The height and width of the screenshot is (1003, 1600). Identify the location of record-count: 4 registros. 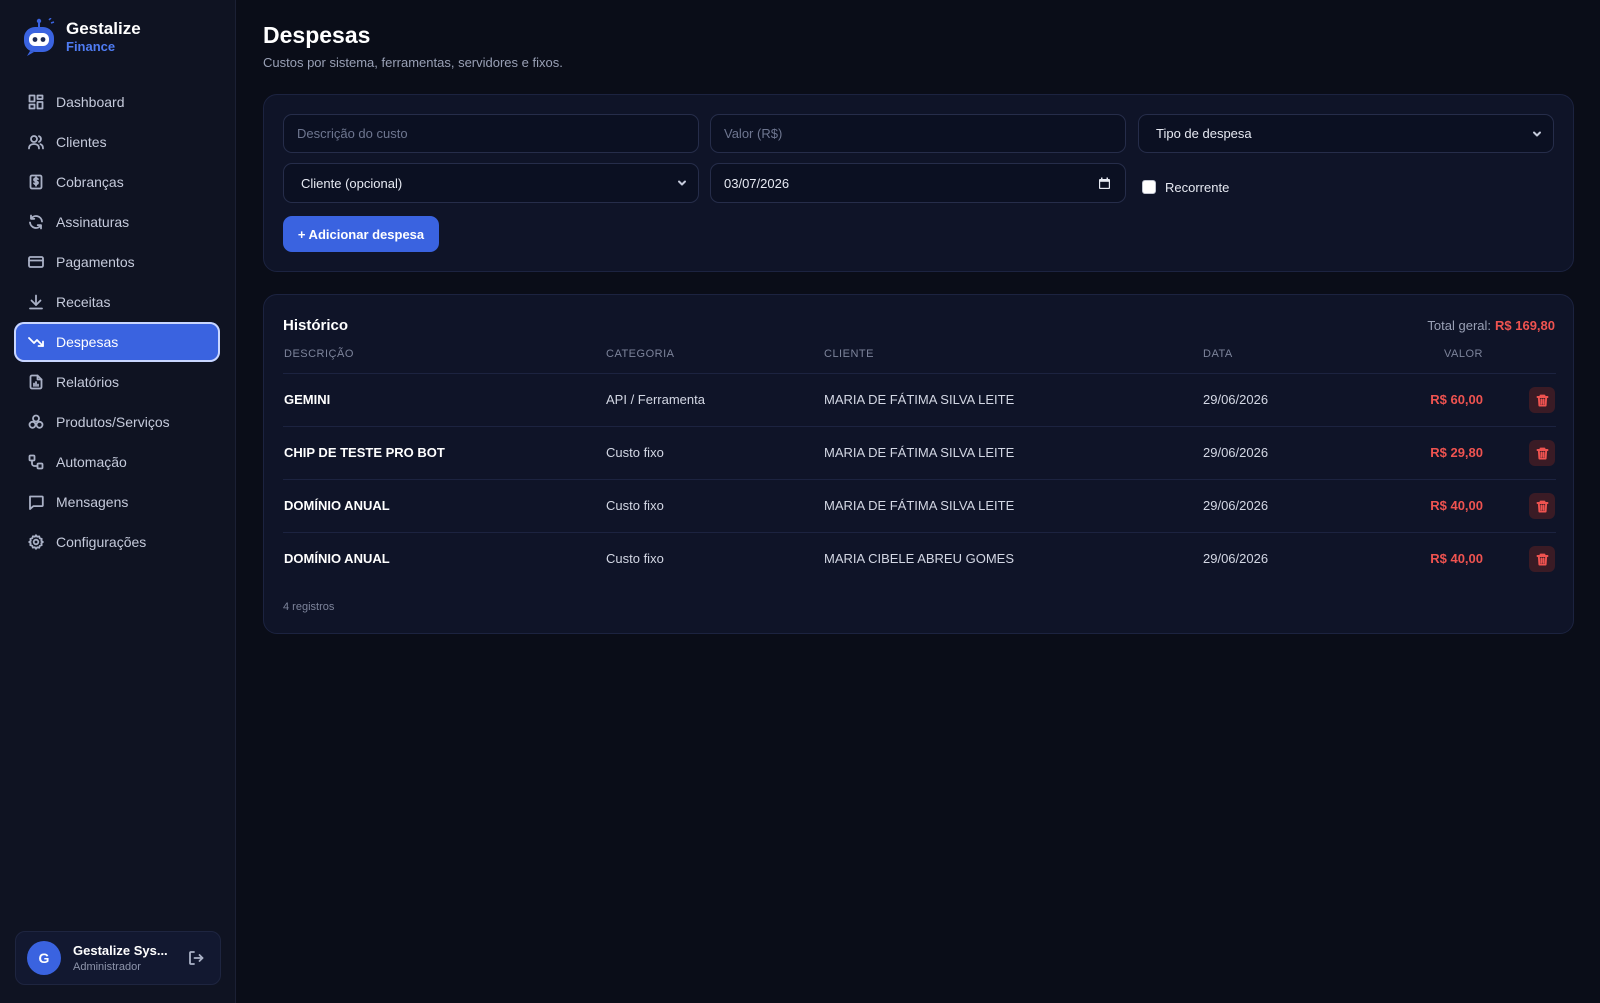
(309, 607).